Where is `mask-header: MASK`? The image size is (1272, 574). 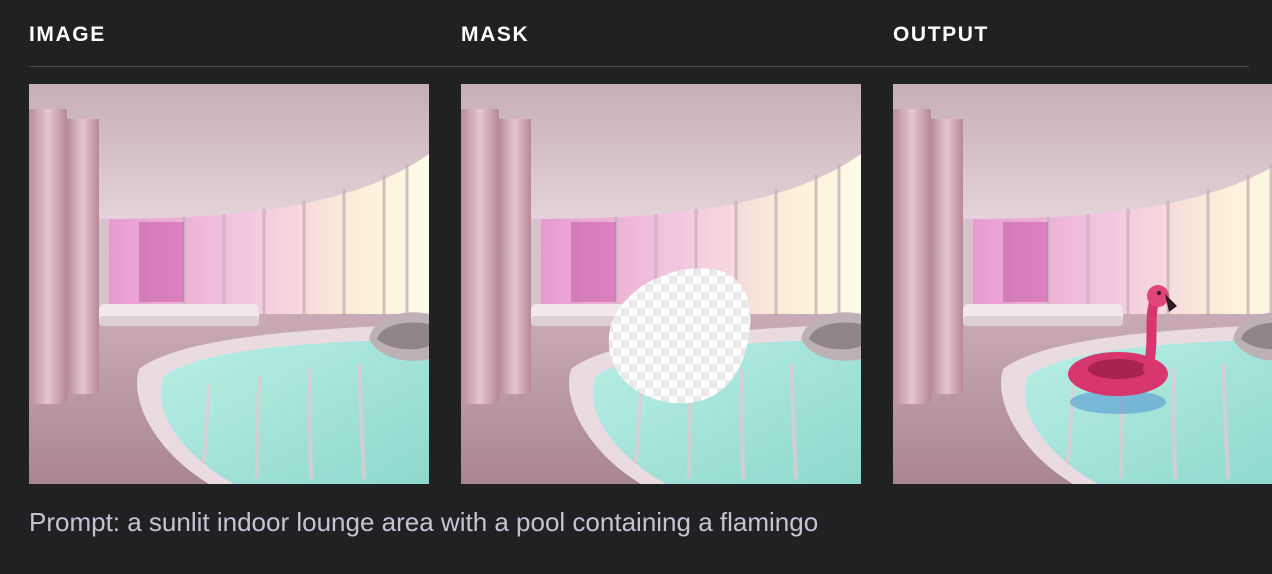
mask-header: MASK is located at coordinates (495, 34).